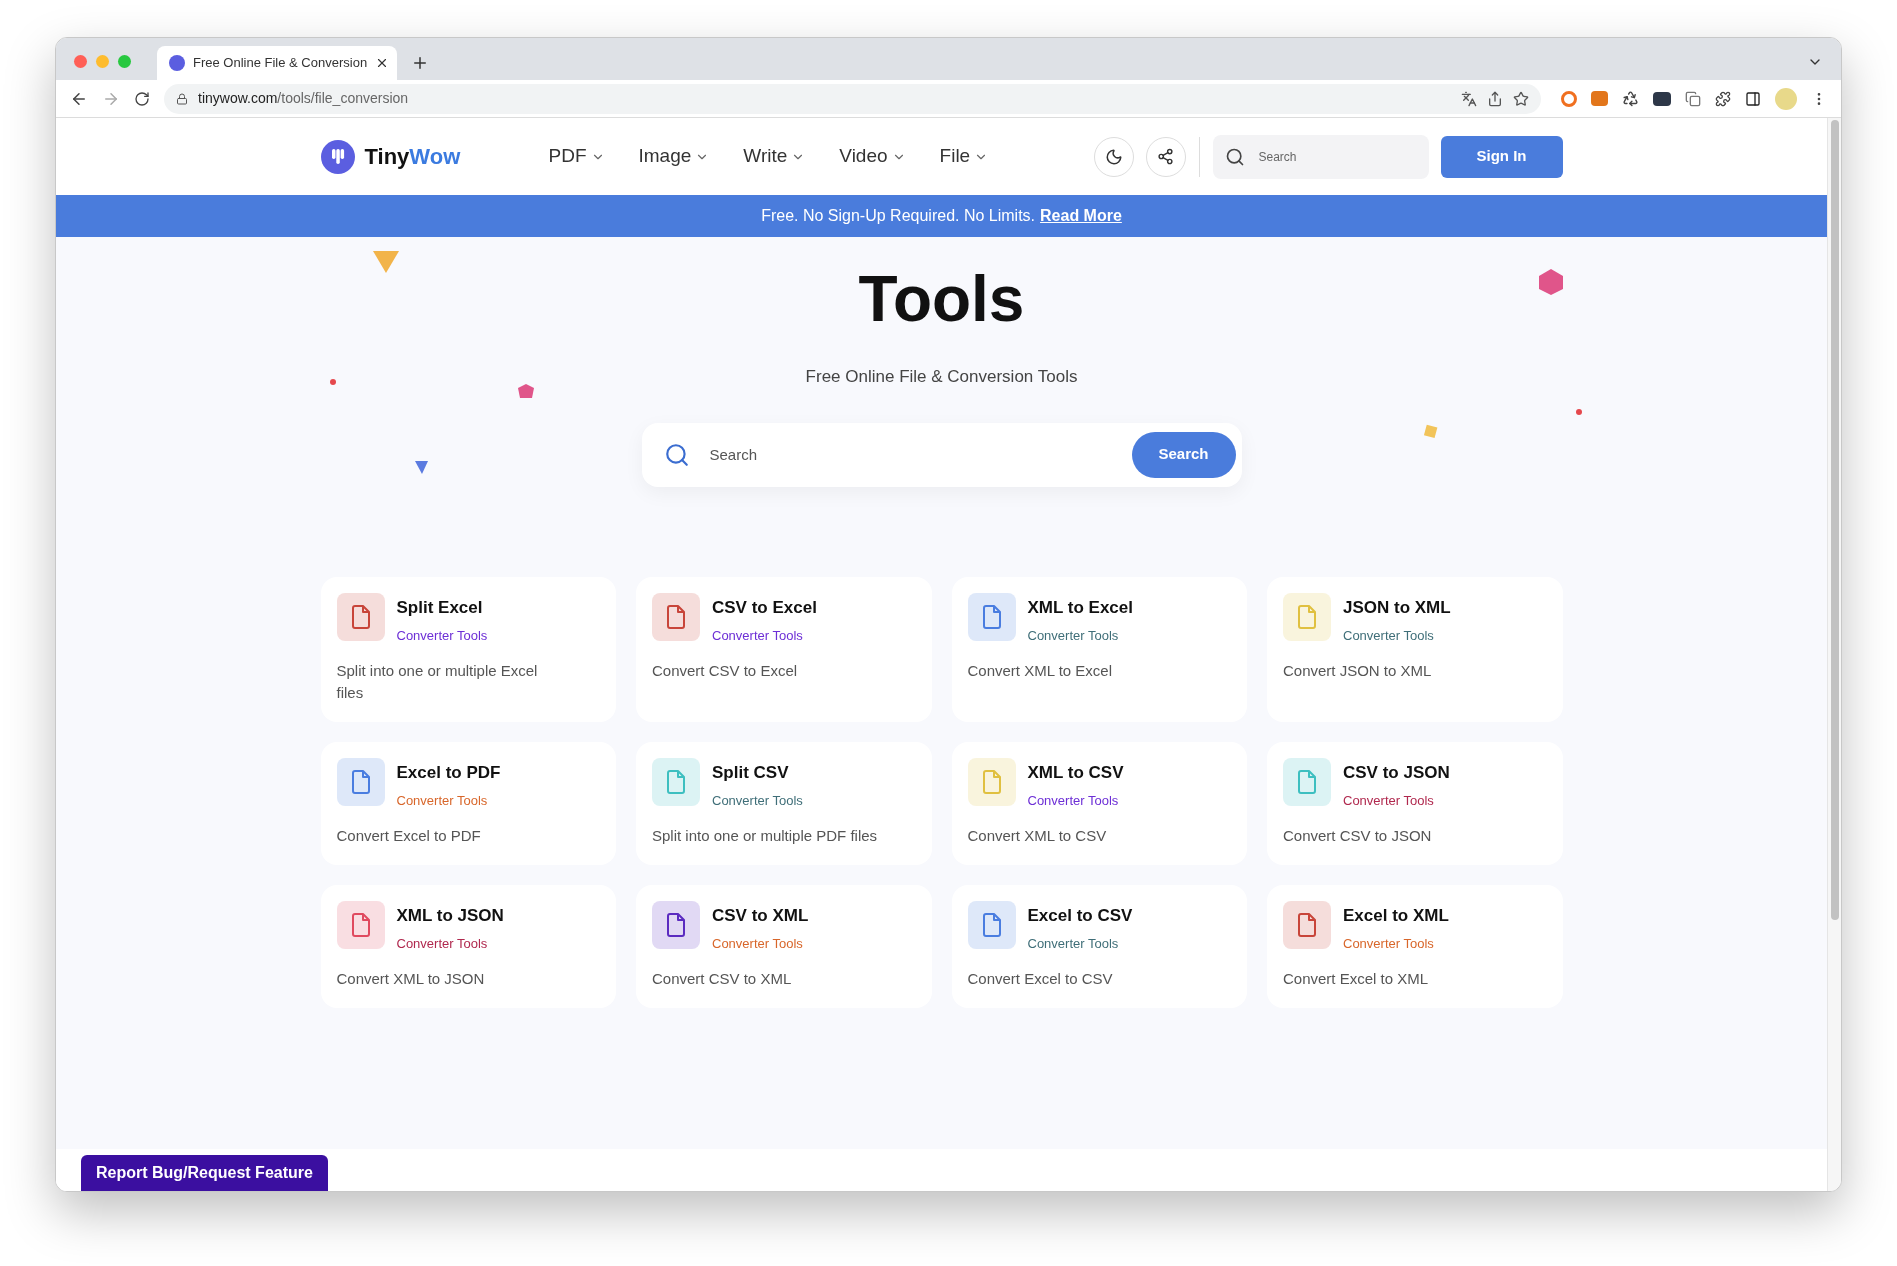 The image size is (1897, 1266). I want to click on copy-icon, so click(1693, 98).